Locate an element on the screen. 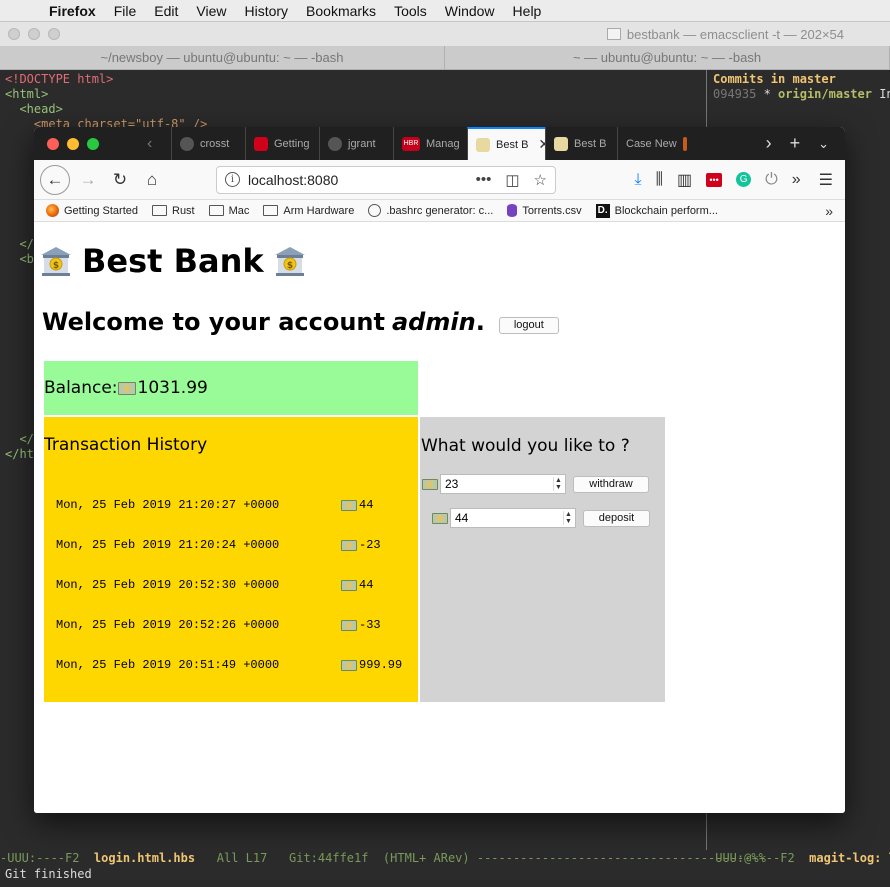 This screenshot has width=890, height=887. transaction-date: Mon, 25 Feb 2019 21:20:24 +0000 is located at coordinates (168, 545).